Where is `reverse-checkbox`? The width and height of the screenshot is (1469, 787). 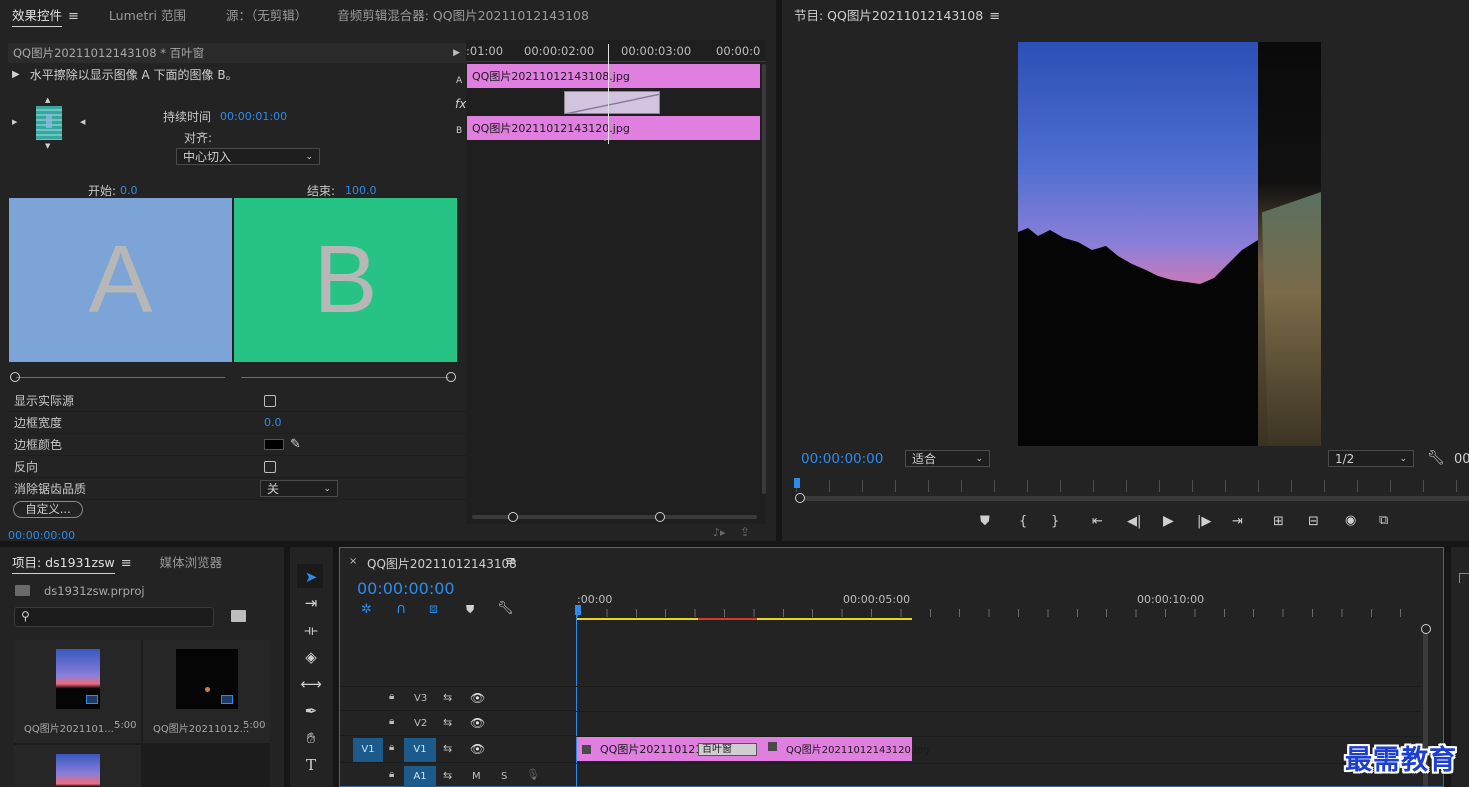
reverse-checkbox is located at coordinates (270, 466).